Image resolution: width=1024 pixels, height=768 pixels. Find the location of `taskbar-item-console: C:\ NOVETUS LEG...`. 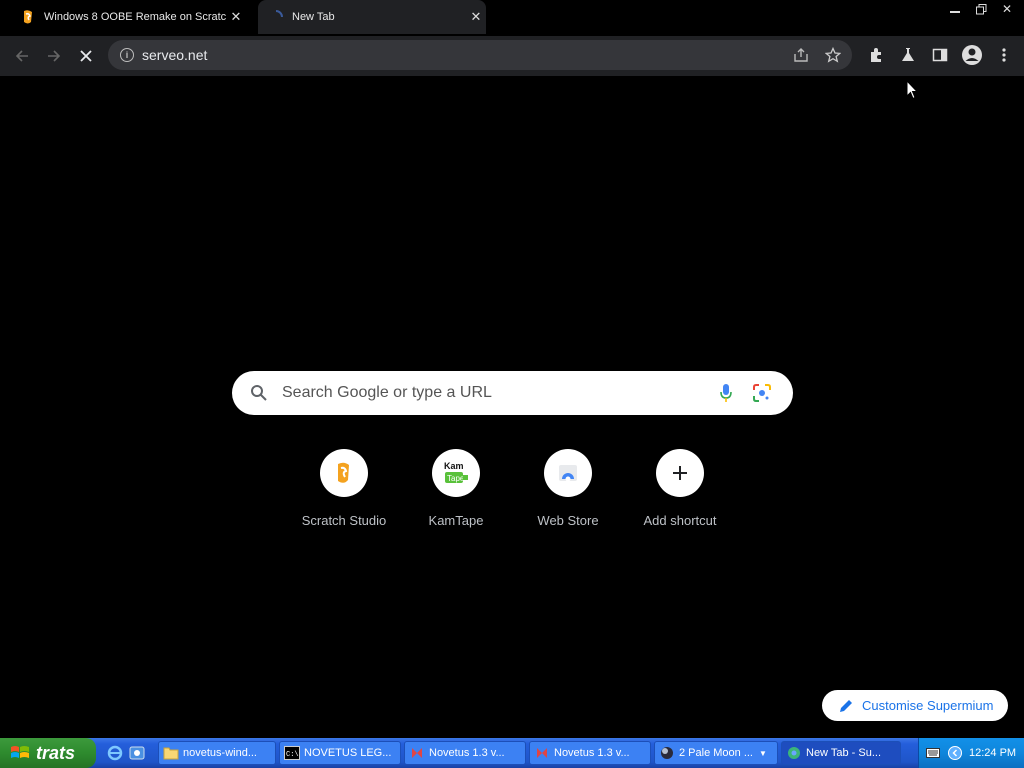

taskbar-item-console: C:\ NOVETUS LEG... is located at coordinates (340, 753).